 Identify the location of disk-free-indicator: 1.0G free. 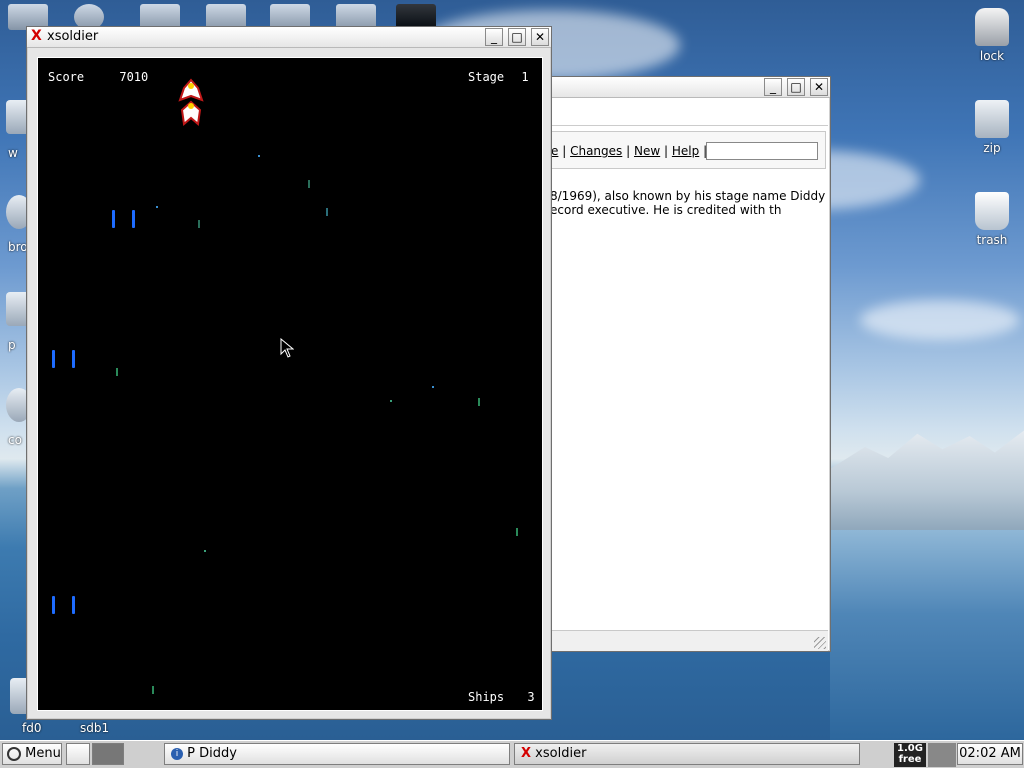
(910, 755).